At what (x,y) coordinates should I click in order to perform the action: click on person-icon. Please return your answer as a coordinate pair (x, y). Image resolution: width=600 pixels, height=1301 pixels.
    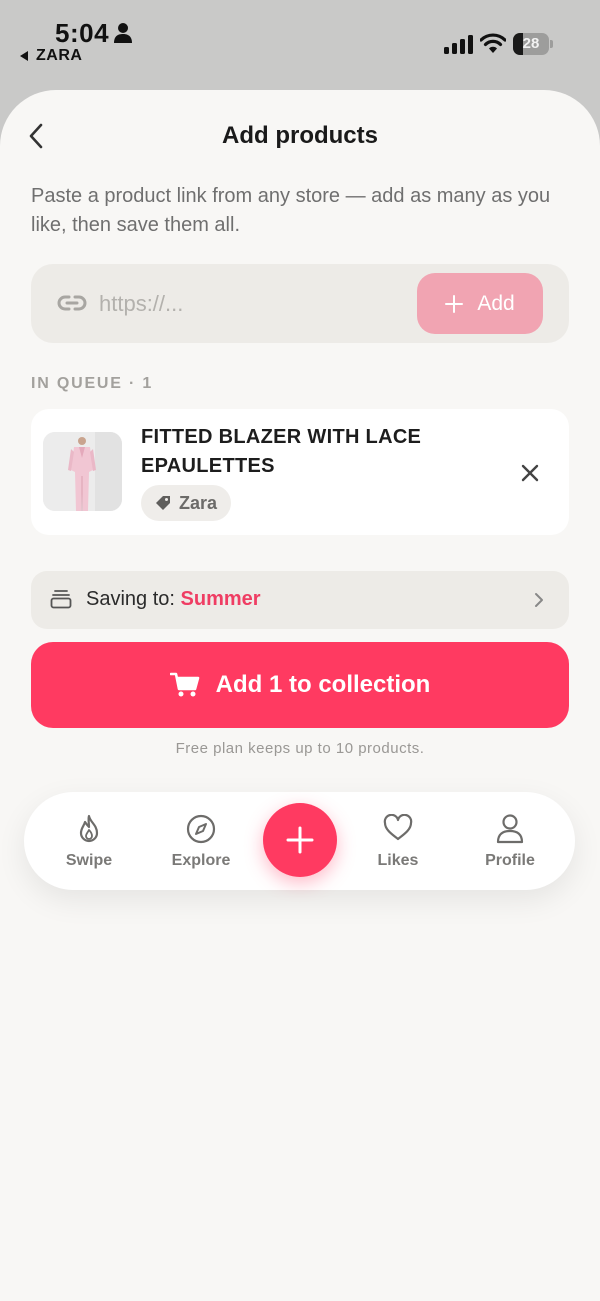
    Looking at the image, I should click on (510, 829).